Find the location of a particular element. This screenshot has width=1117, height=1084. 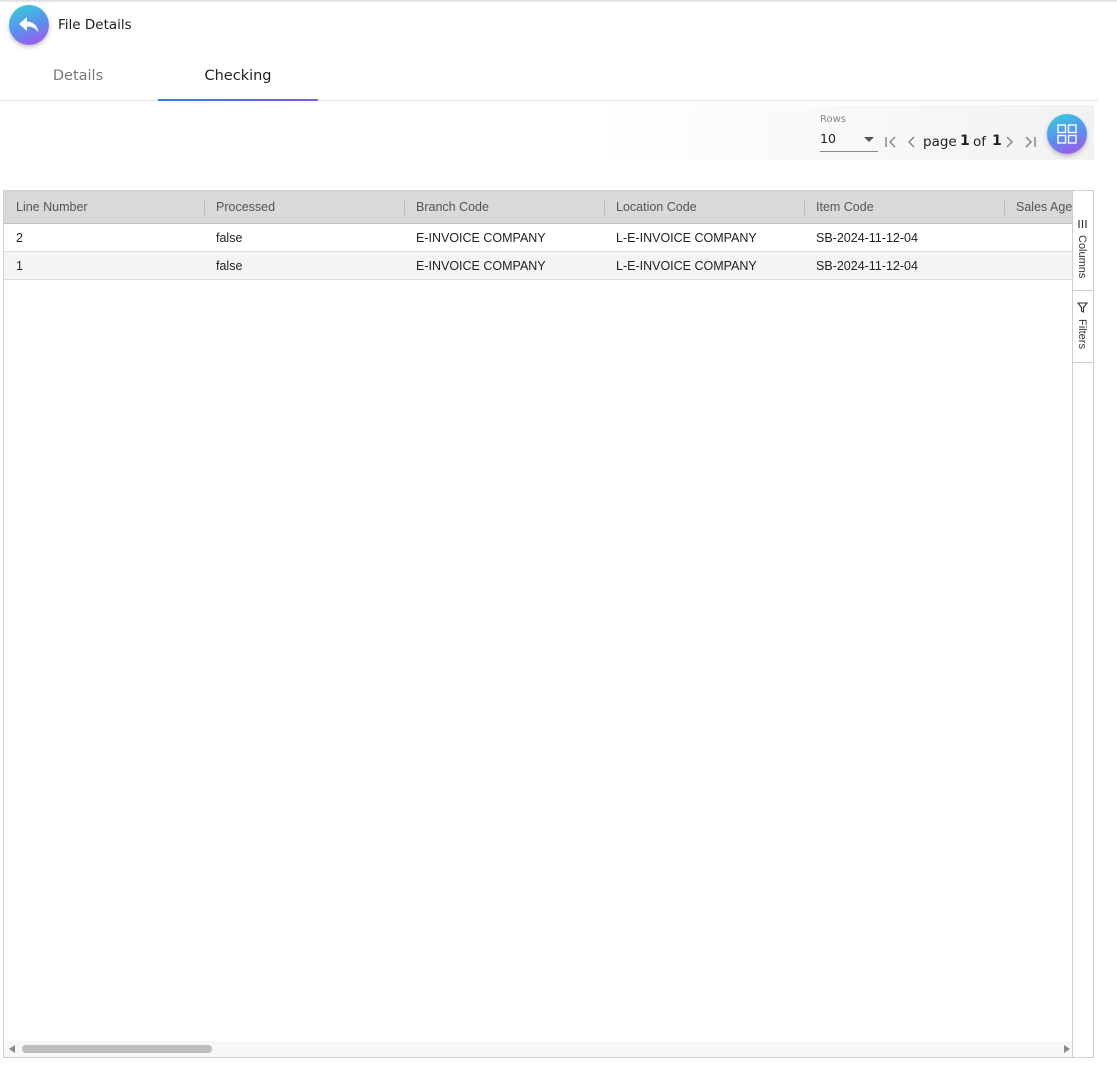

filters-label: Filters is located at coordinates (1082, 334).